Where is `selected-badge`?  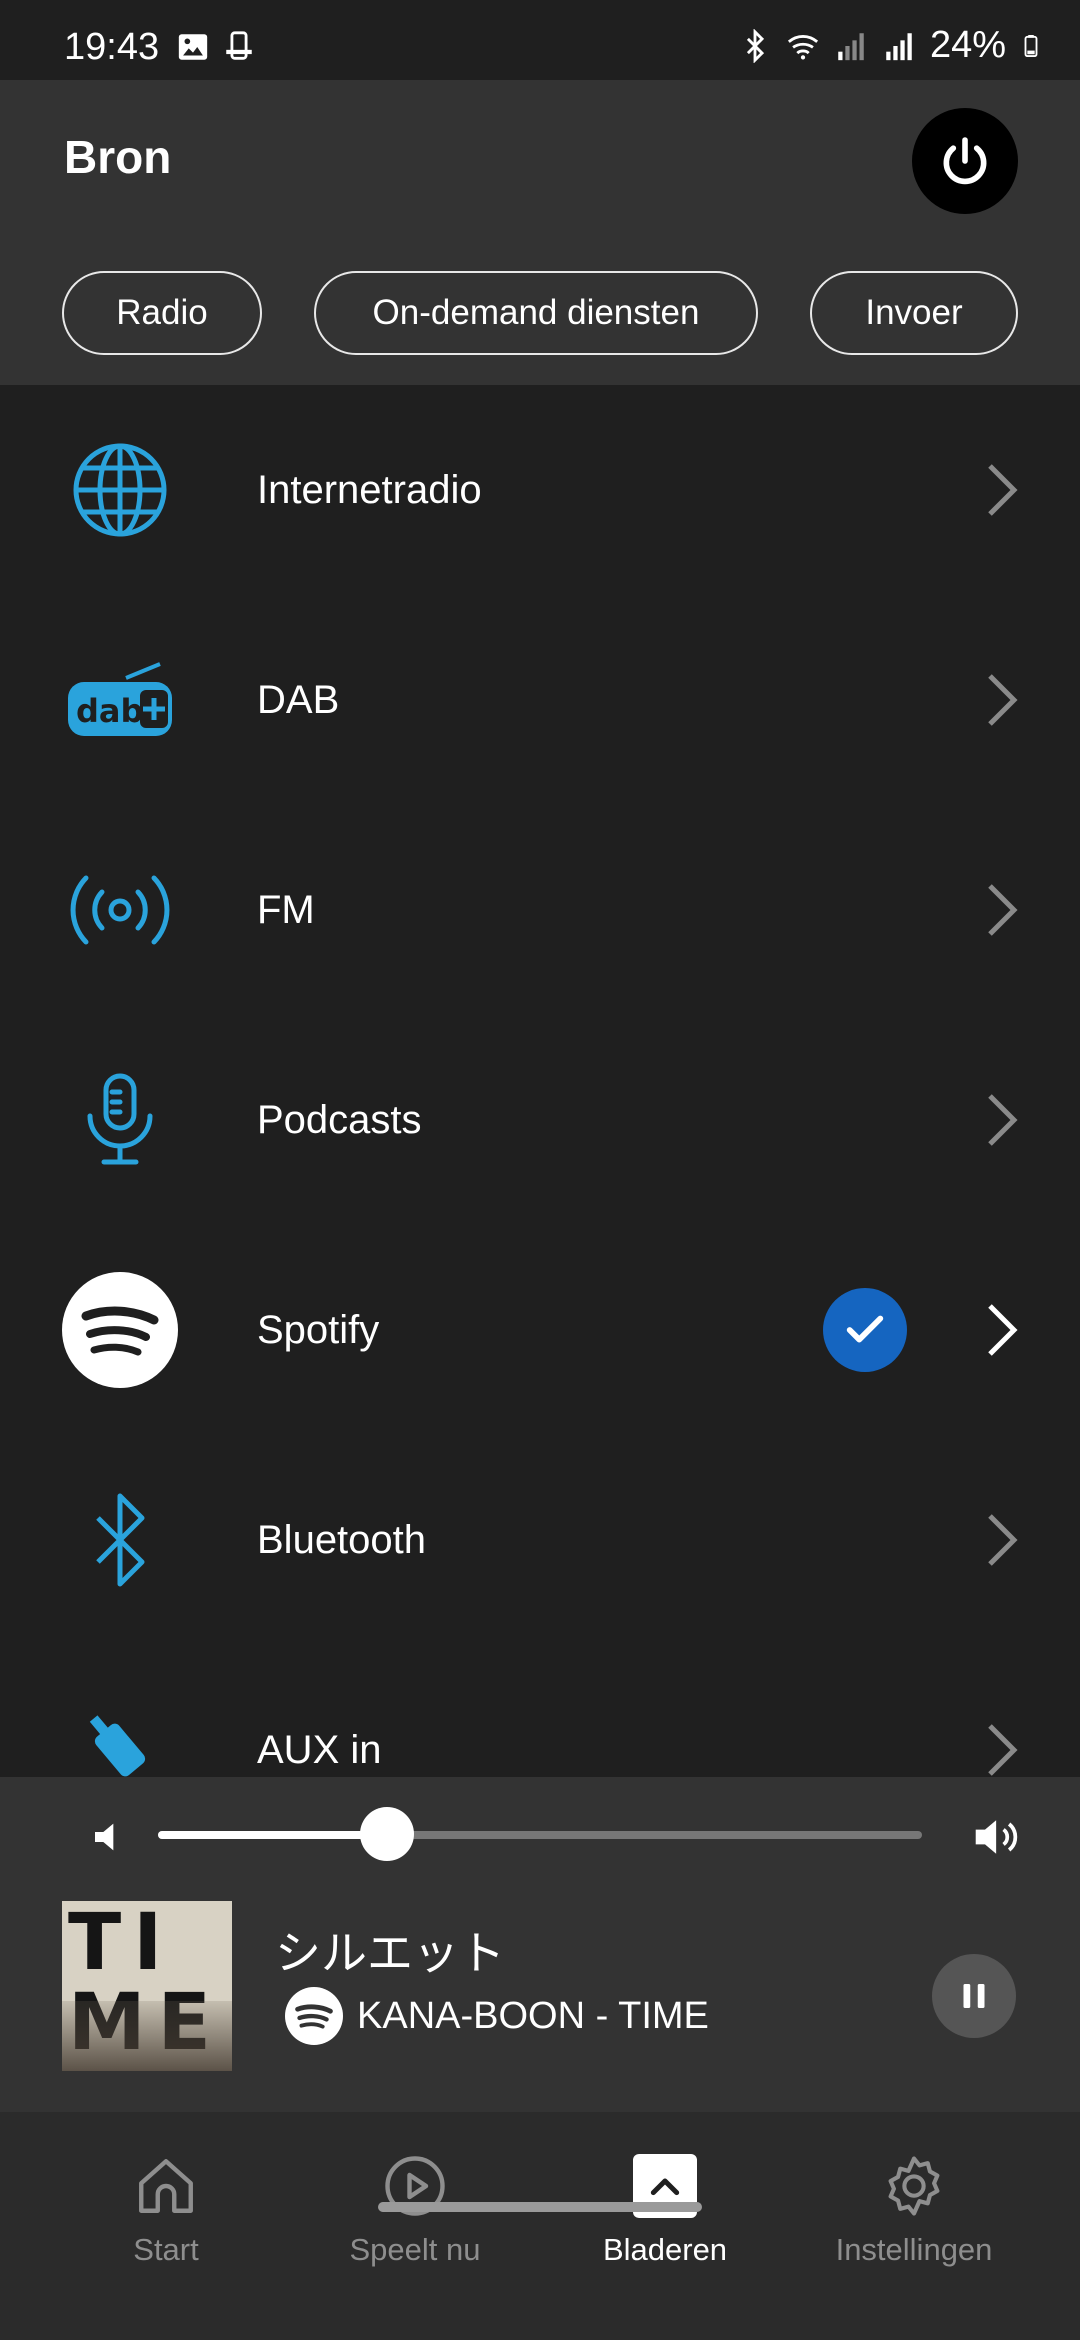 selected-badge is located at coordinates (865, 1330).